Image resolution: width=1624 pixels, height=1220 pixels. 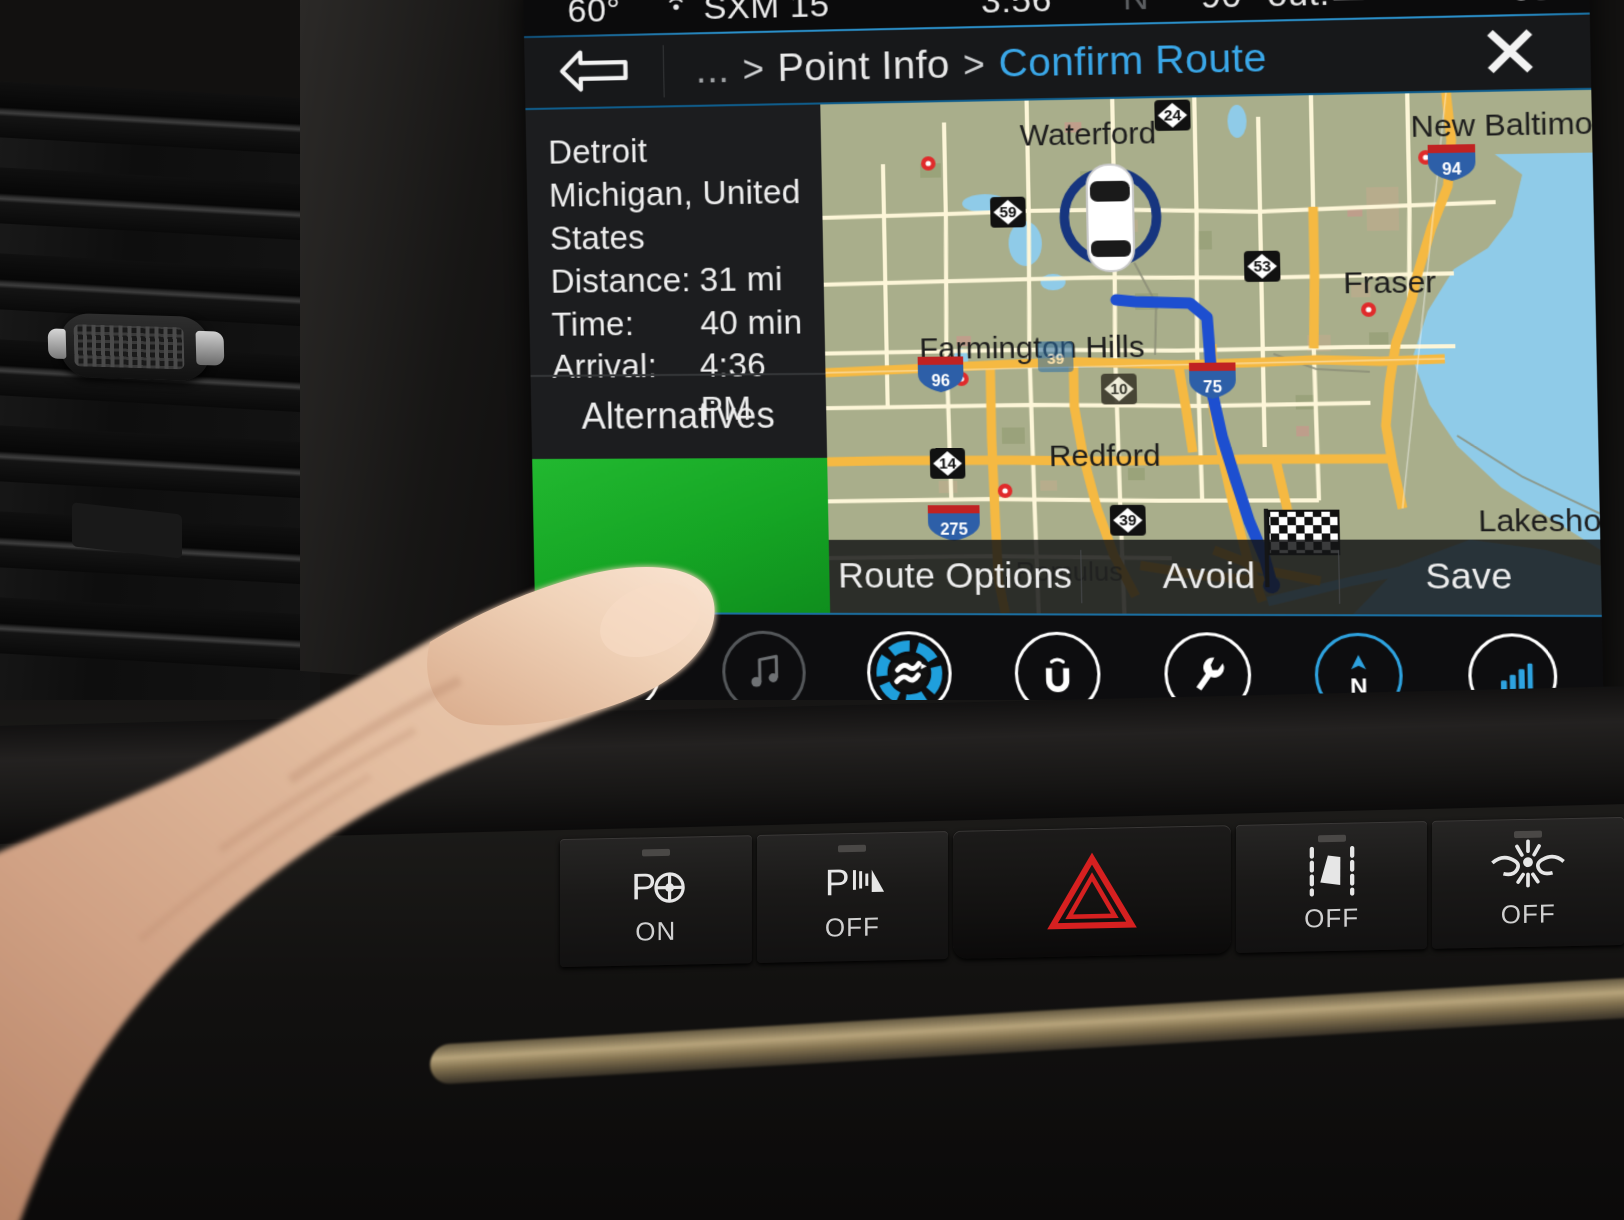 I want to click on svg-text: 10, so click(x=1119, y=390).